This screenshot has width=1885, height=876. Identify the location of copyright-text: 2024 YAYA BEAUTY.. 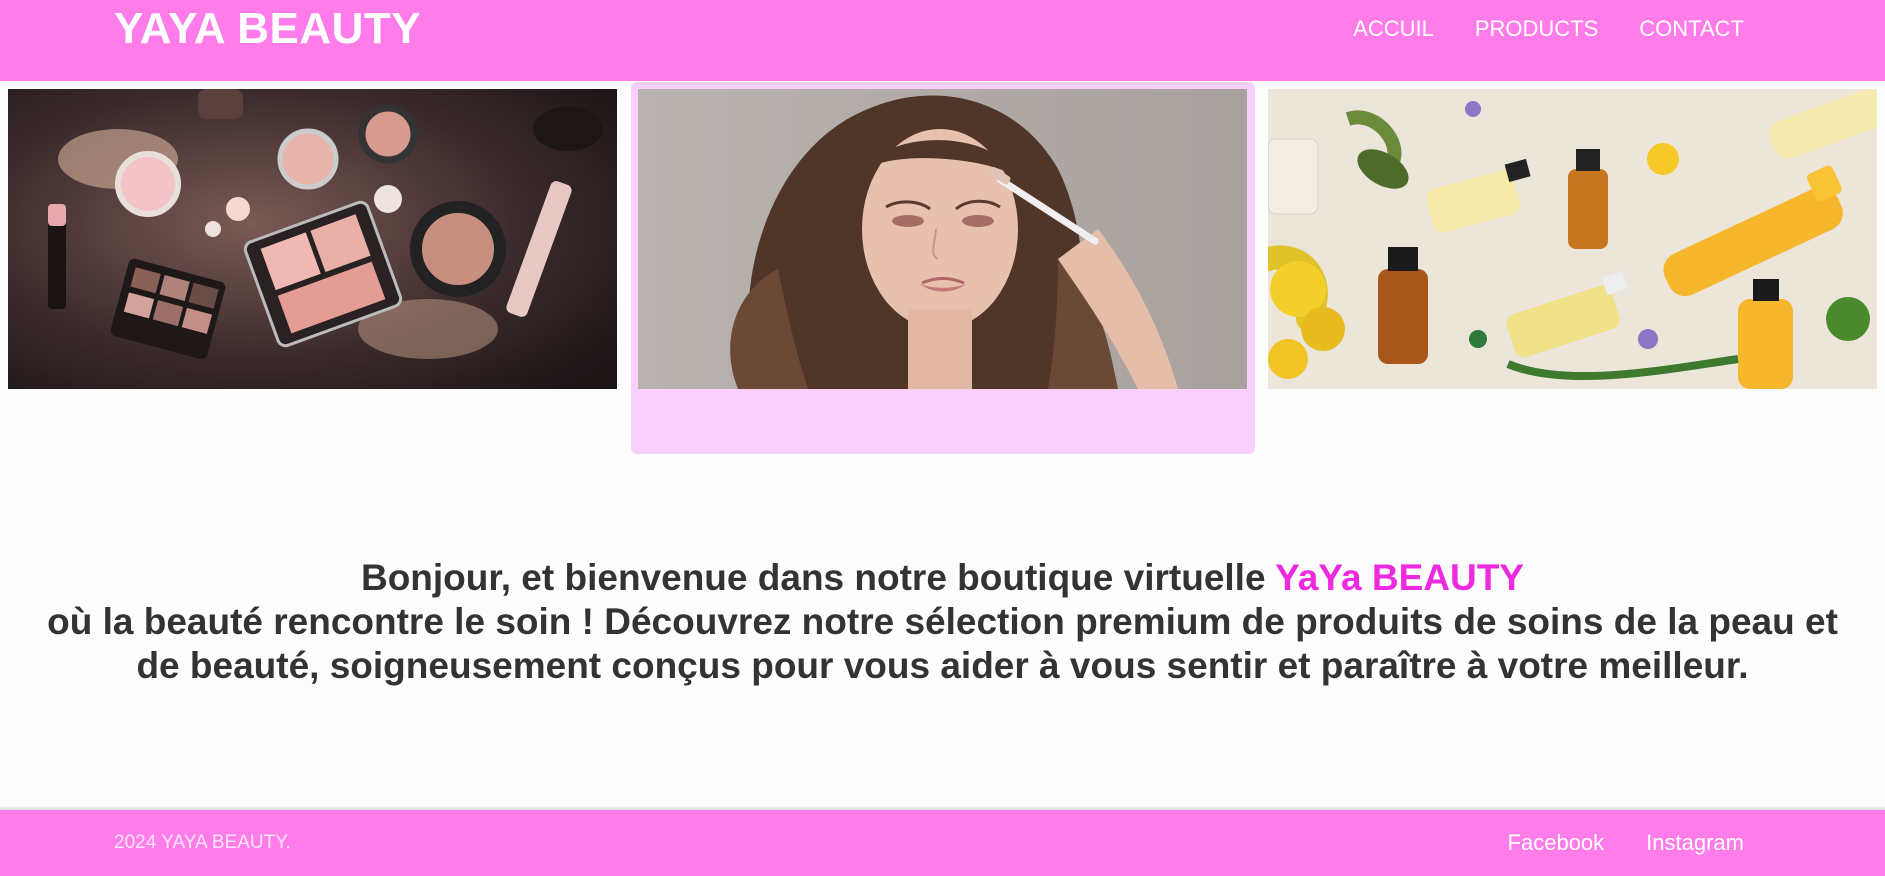
(202, 842).